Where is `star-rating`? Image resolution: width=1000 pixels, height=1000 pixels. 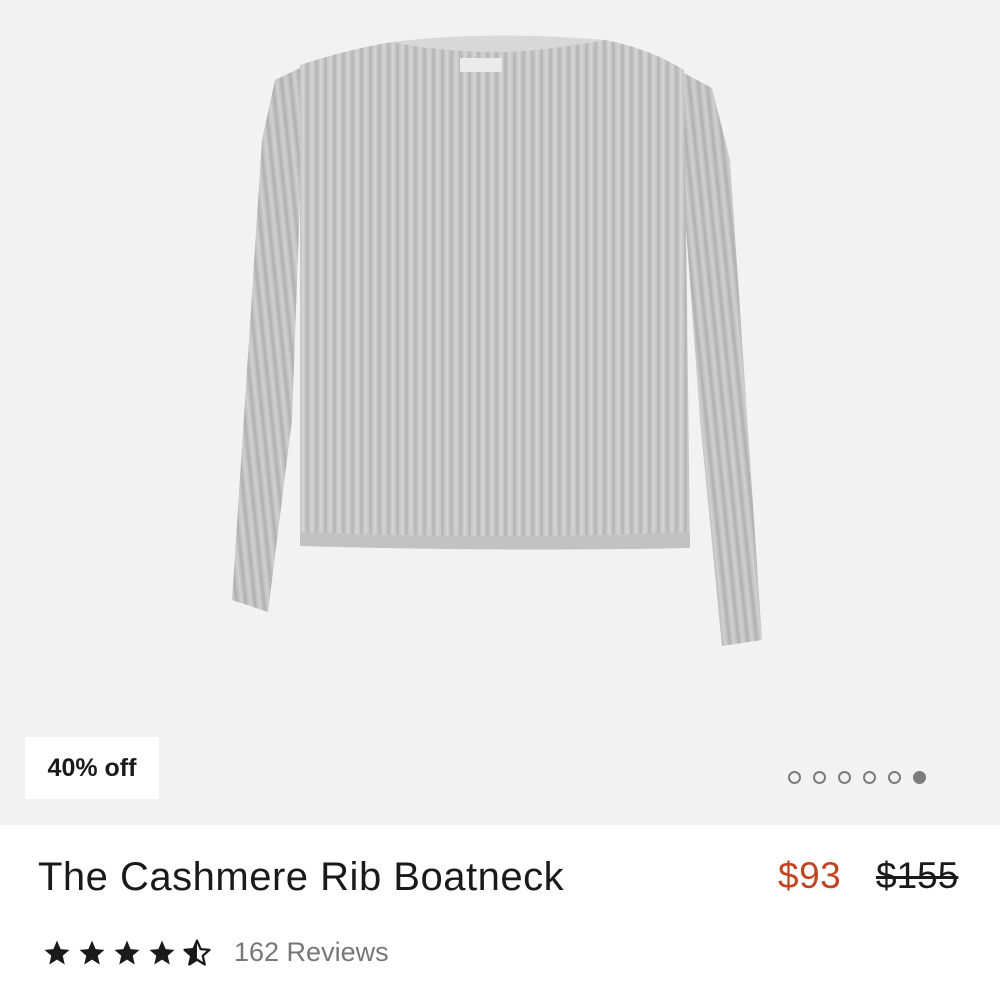
star-rating is located at coordinates (127, 953).